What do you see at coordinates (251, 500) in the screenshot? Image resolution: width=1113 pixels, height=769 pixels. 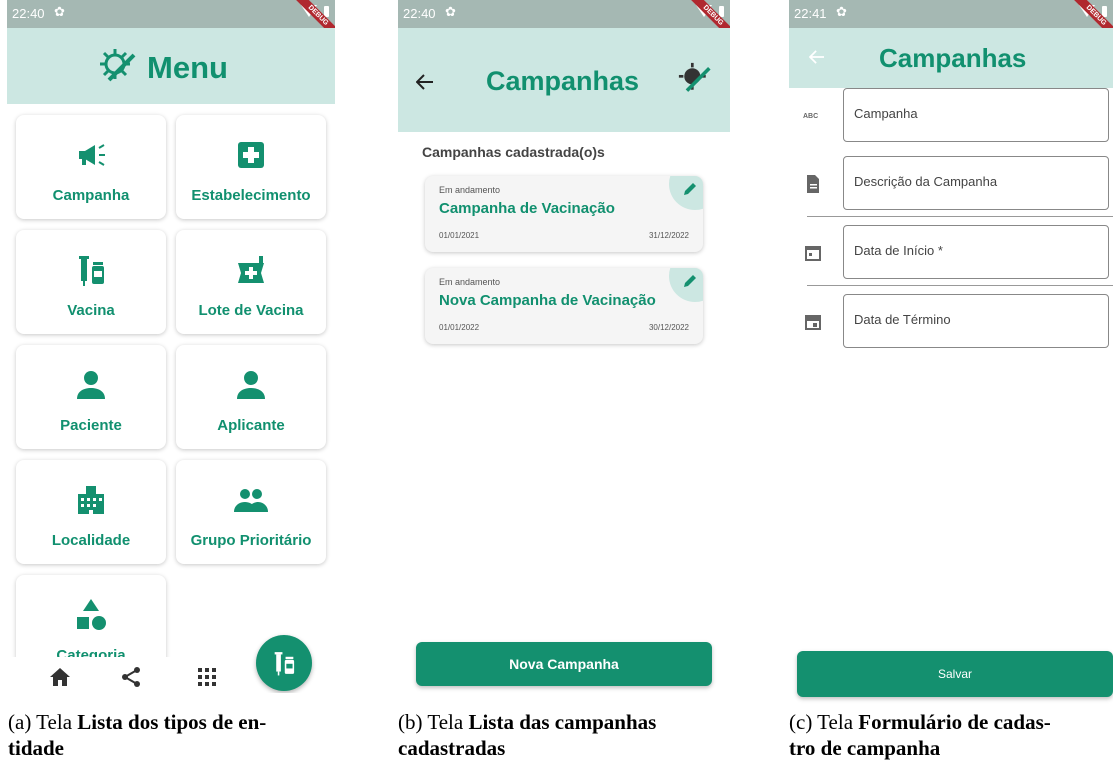 I see `group-icon` at bounding box center [251, 500].